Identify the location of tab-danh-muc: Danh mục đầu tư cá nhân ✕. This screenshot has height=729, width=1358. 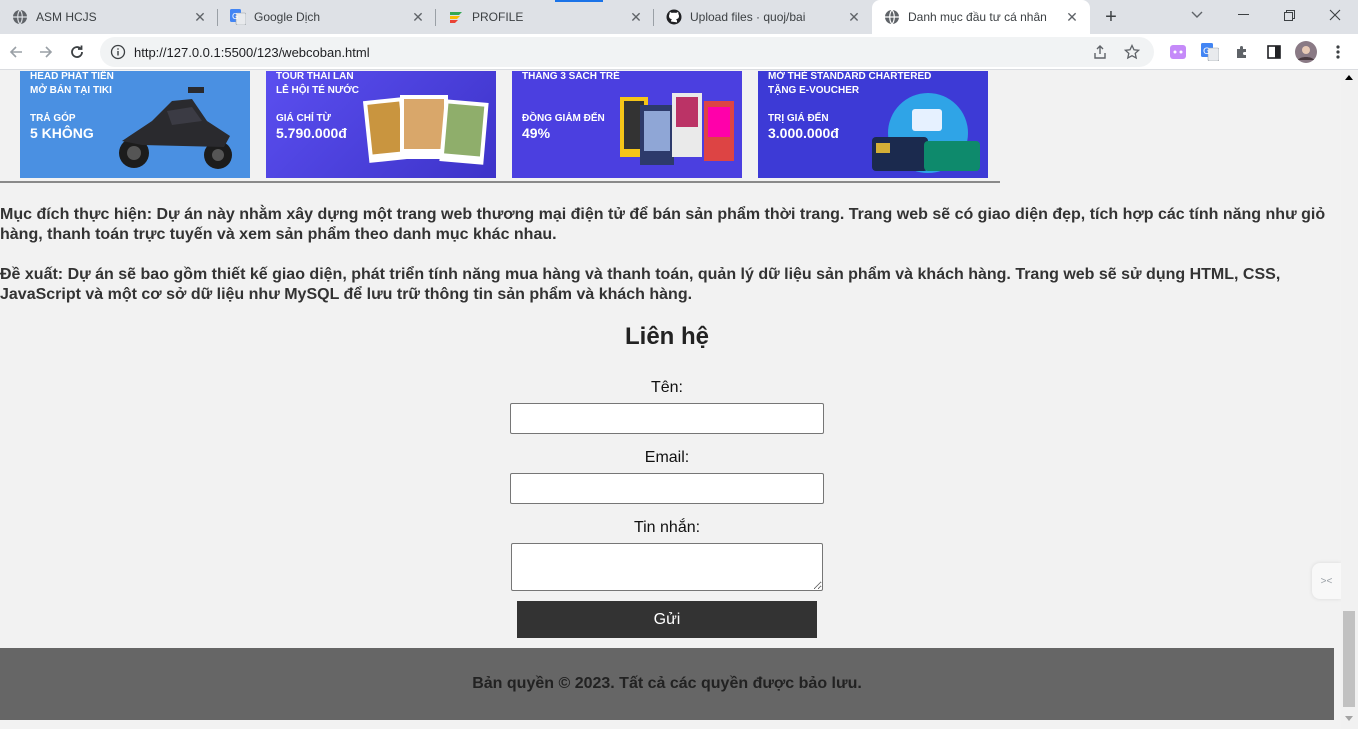
(981, 17).